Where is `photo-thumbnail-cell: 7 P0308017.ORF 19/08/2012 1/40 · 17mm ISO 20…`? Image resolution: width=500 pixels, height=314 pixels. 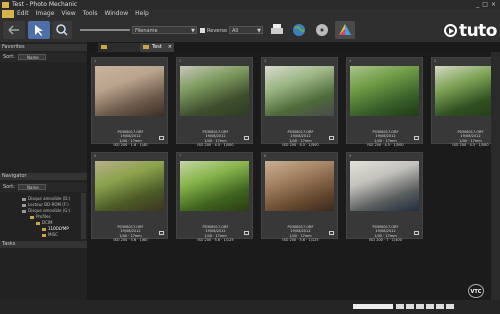 photo-thumbnail-cell: 7 P0308017.ORF 19/08/2012 1/40 · 17mm ISO 20… is located at coordinates (214, 197).